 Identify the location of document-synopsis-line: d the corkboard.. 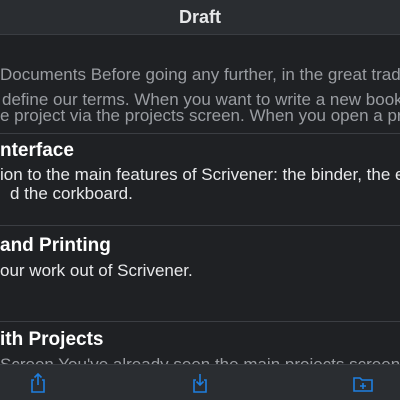
(71, 193).